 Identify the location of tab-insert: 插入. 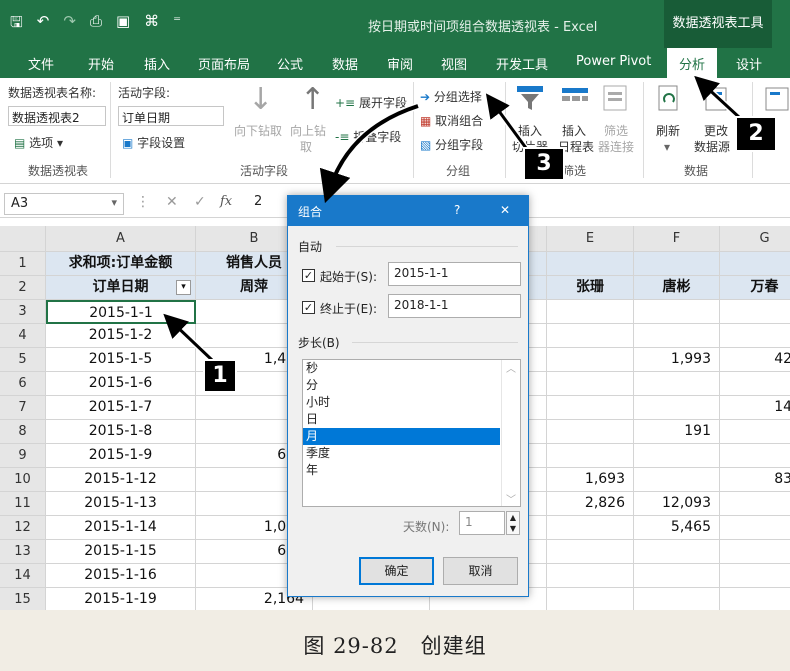
(157, 63).